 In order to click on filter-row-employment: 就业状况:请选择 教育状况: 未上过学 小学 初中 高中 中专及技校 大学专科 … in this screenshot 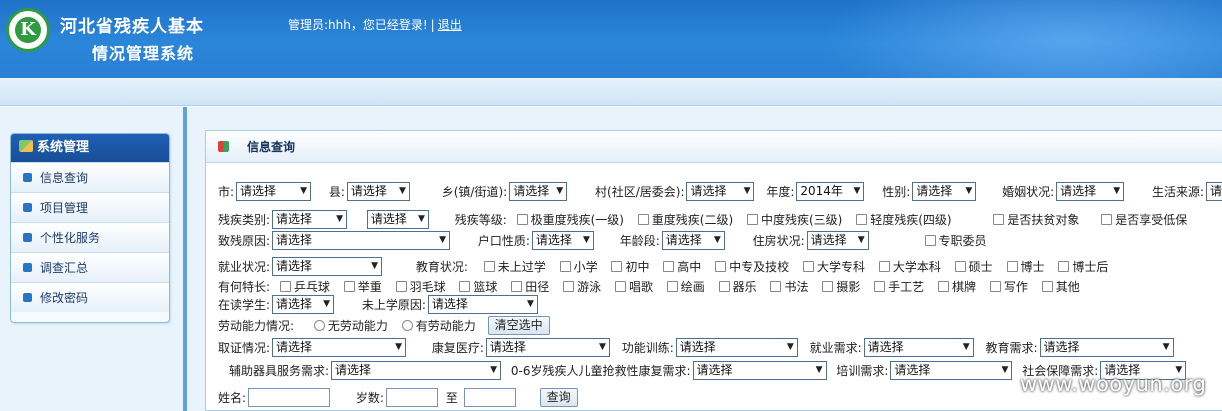, I will do `click(668, 266)`.